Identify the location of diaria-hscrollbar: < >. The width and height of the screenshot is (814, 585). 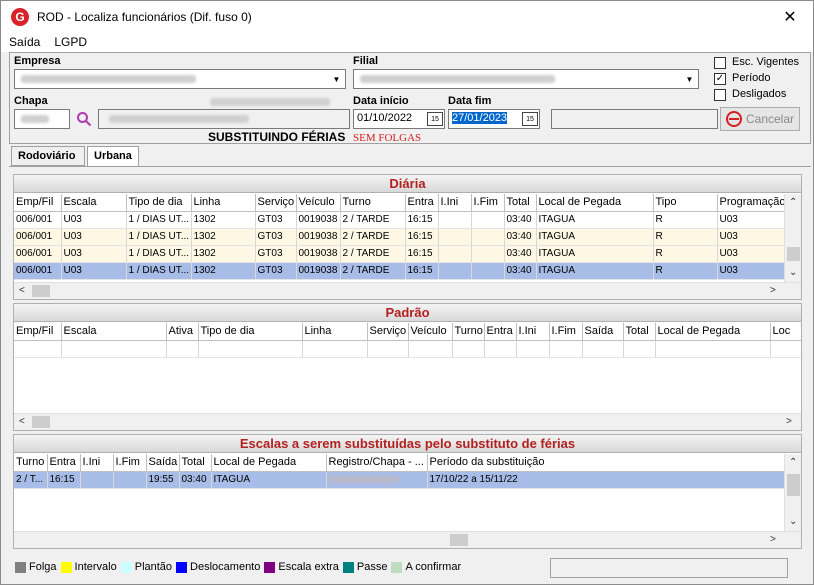
(407, 290).